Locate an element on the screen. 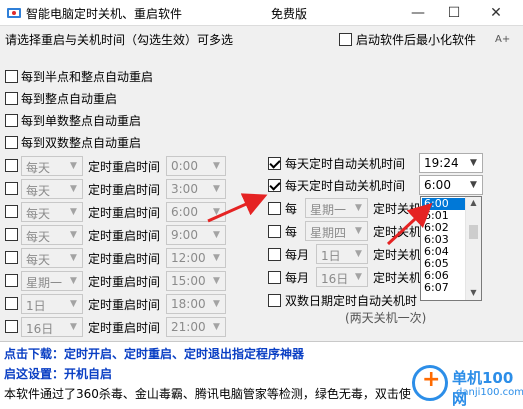 The image size is (523, 409). annotation-arrows is located at coordinates (320, 219).